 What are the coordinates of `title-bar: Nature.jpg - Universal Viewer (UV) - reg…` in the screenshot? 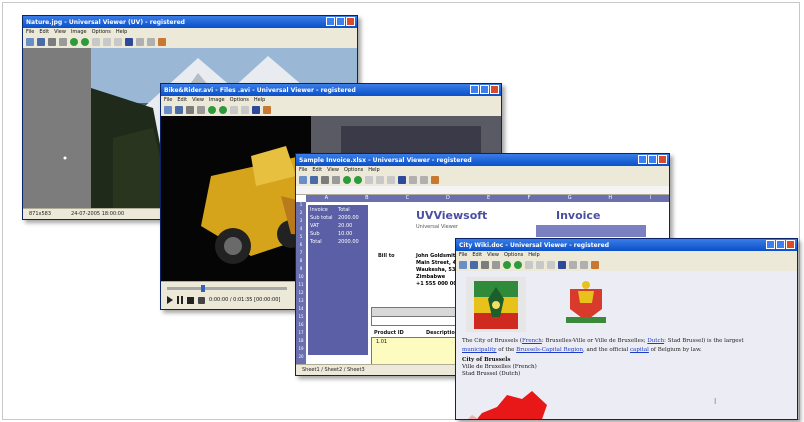 It's located at (190, 22).